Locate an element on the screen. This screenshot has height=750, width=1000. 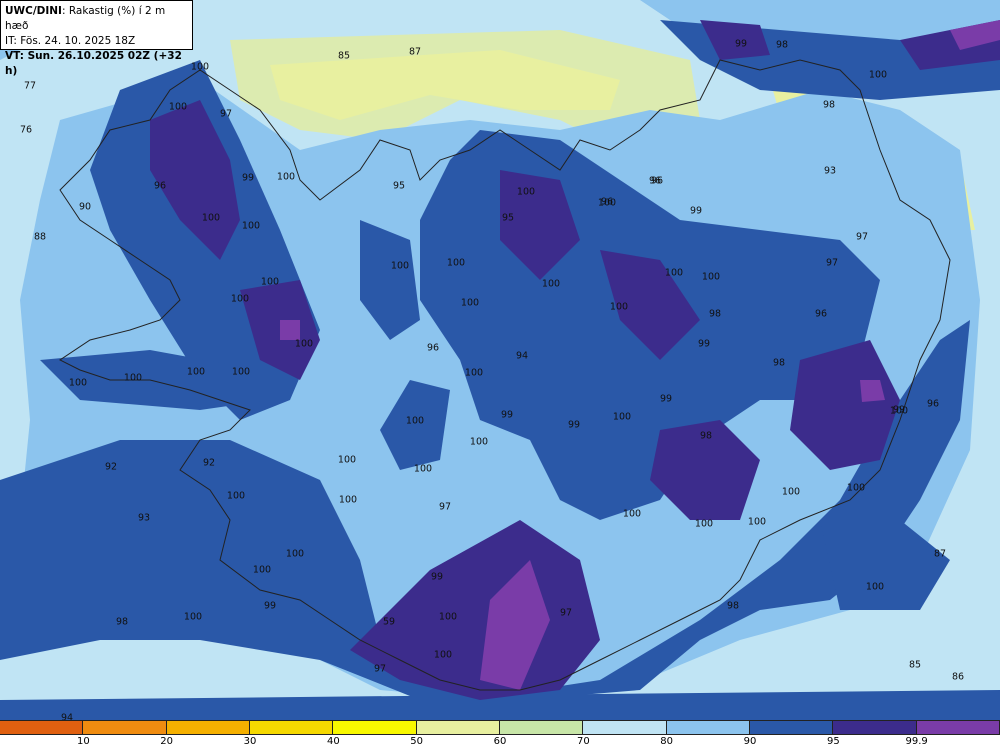
contour-value-label: 88 is located at coordinates (40, 237).